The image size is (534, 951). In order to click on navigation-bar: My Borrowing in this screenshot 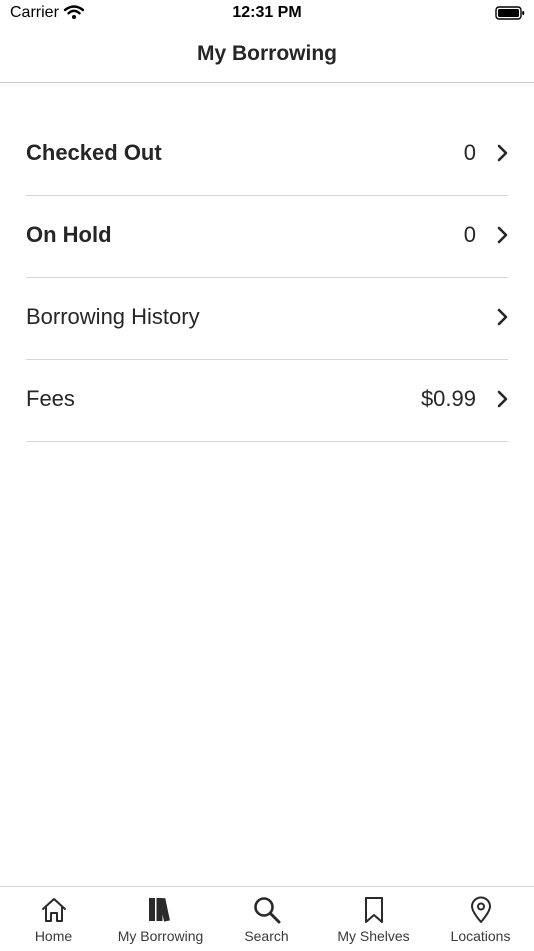, I will do `click(267, 55)`.